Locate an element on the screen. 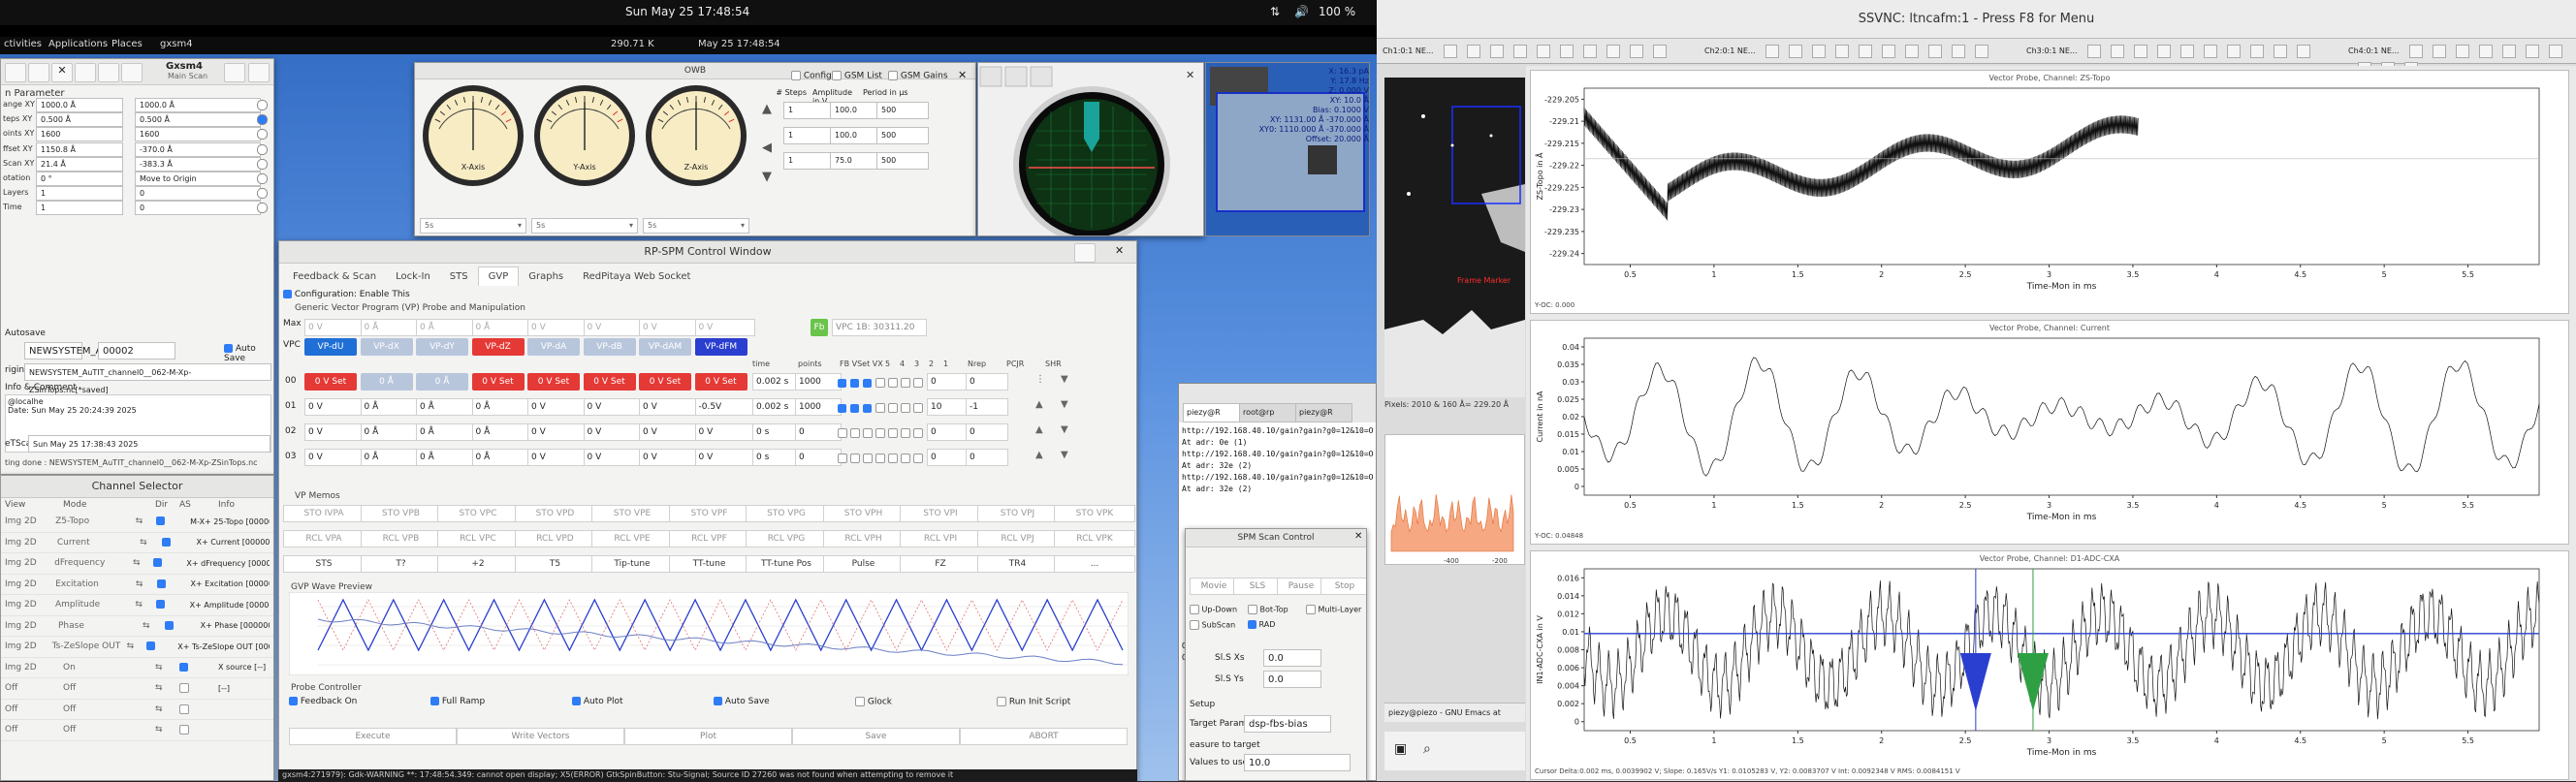 The image size is (2576, 782). terminal-tab: root@rp is located at coordinates (1267, 412).